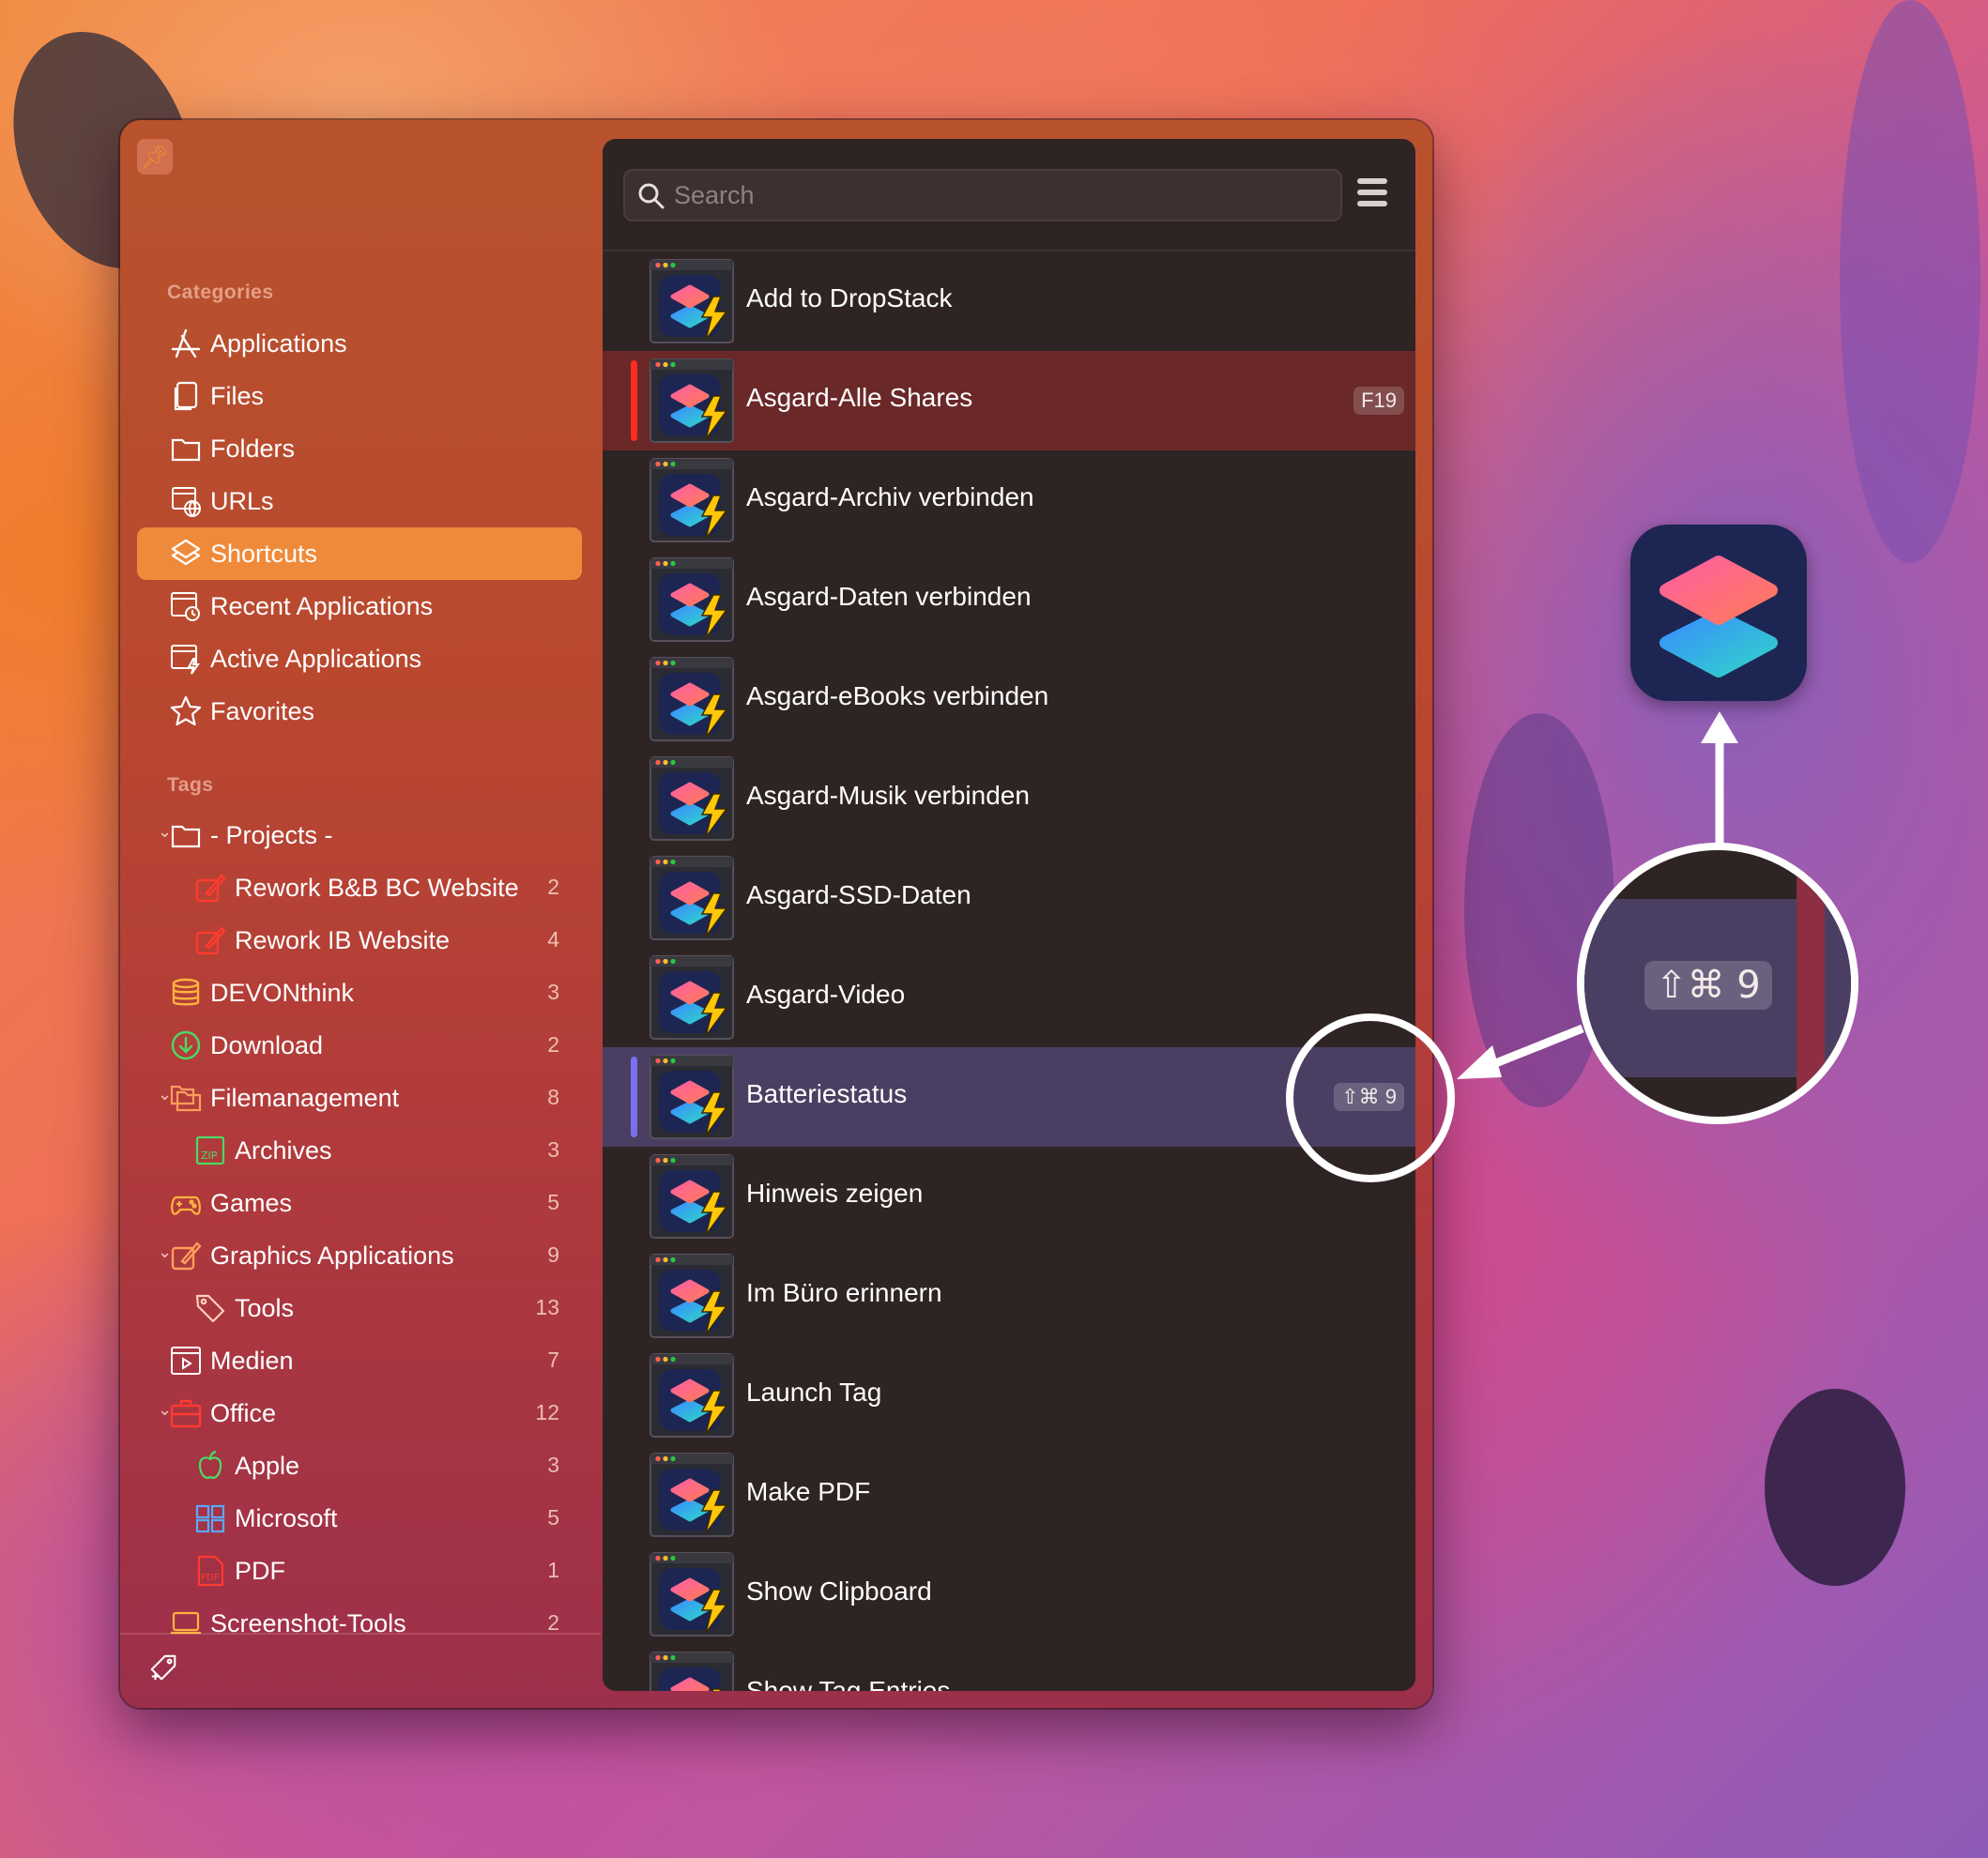  I want to click on search-input, so click(998, 195).